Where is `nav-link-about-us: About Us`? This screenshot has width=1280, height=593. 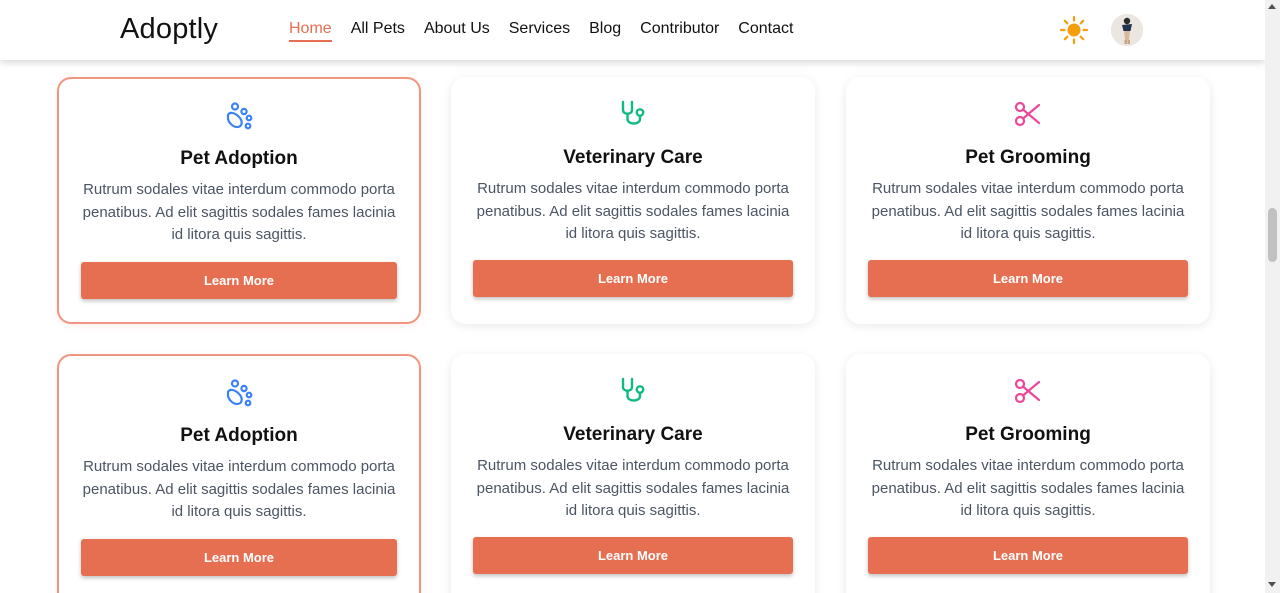 nav-link-about-us: About Us is located at coordinates (457, 31).